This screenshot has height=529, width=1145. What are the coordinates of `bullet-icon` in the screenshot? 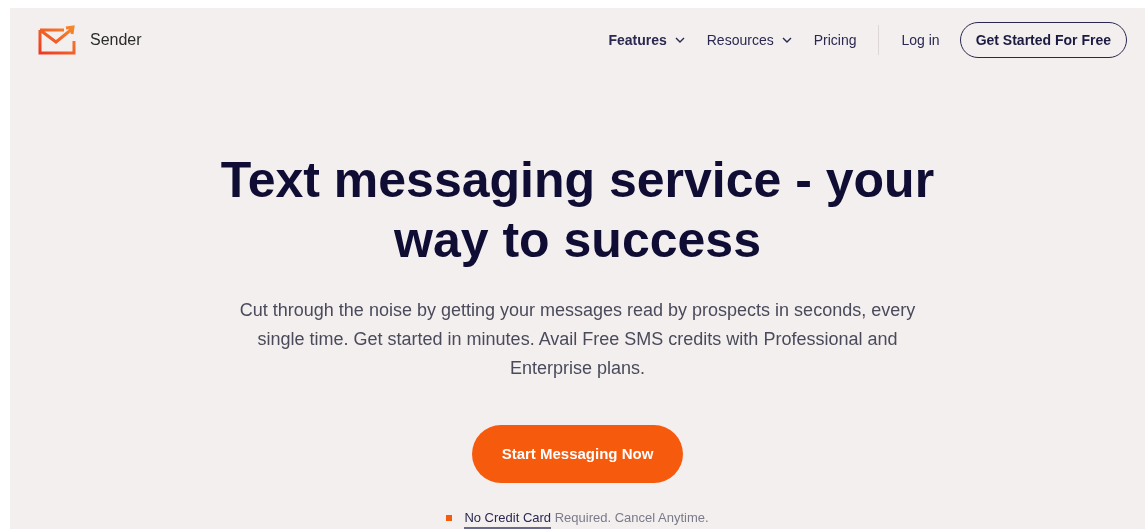 It's located at (449, 517).